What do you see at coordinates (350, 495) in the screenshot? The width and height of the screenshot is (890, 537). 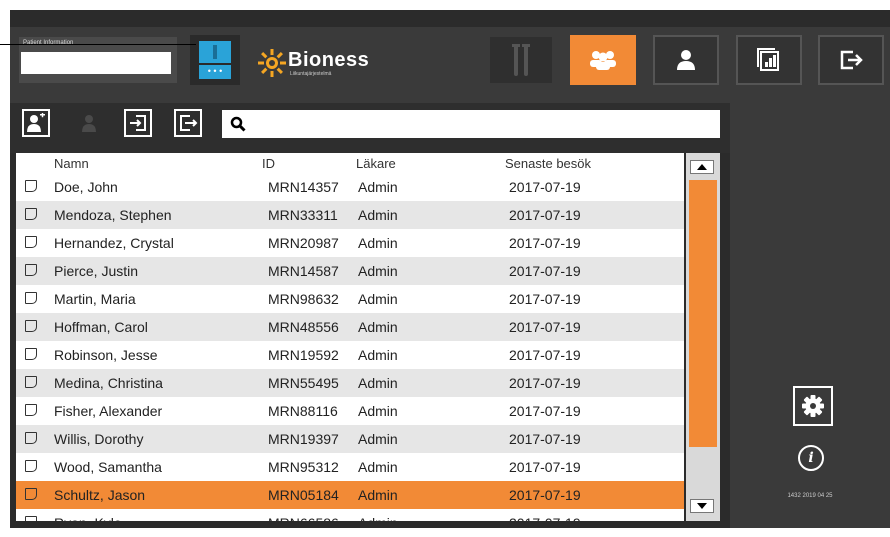 I see `table-row-selected: Schultz, Jason MRN05184 Admin 2017-07-19` at bounding box center [350, 495].